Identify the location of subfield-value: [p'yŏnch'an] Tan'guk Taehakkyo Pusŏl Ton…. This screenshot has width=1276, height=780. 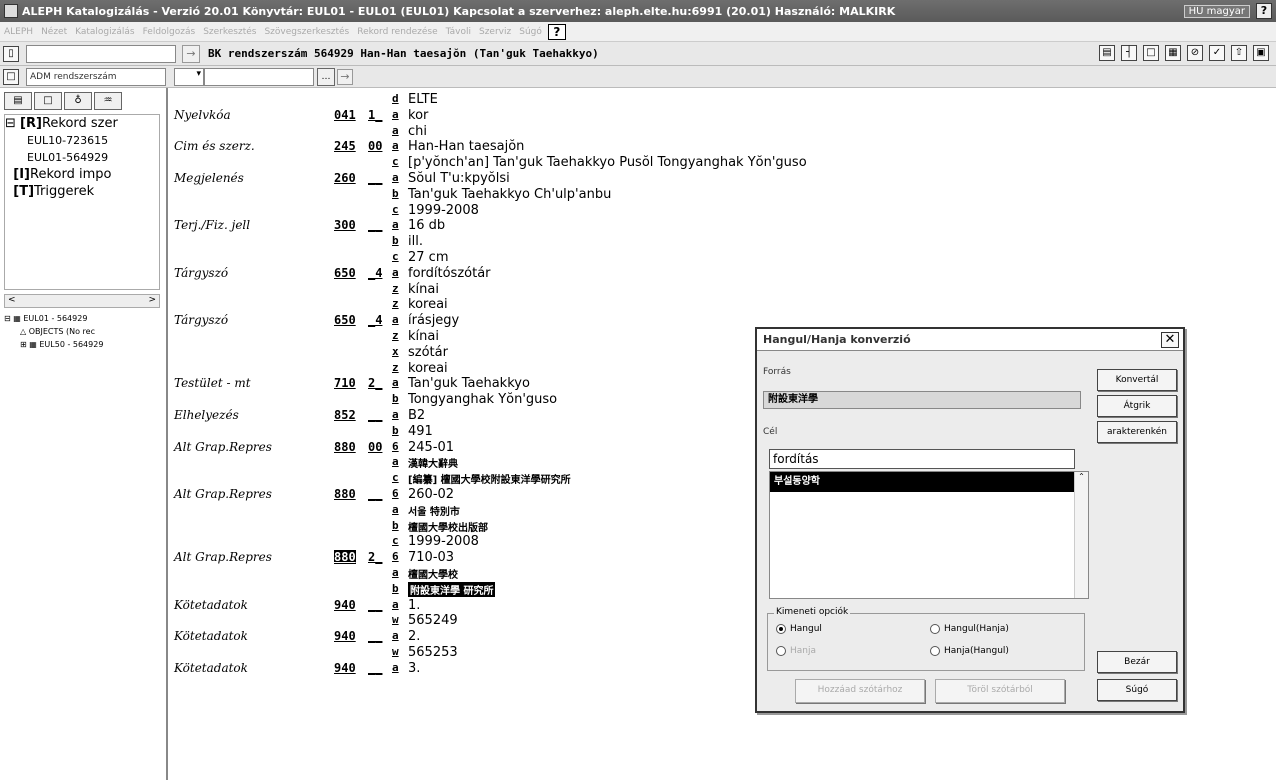
(607, 163).